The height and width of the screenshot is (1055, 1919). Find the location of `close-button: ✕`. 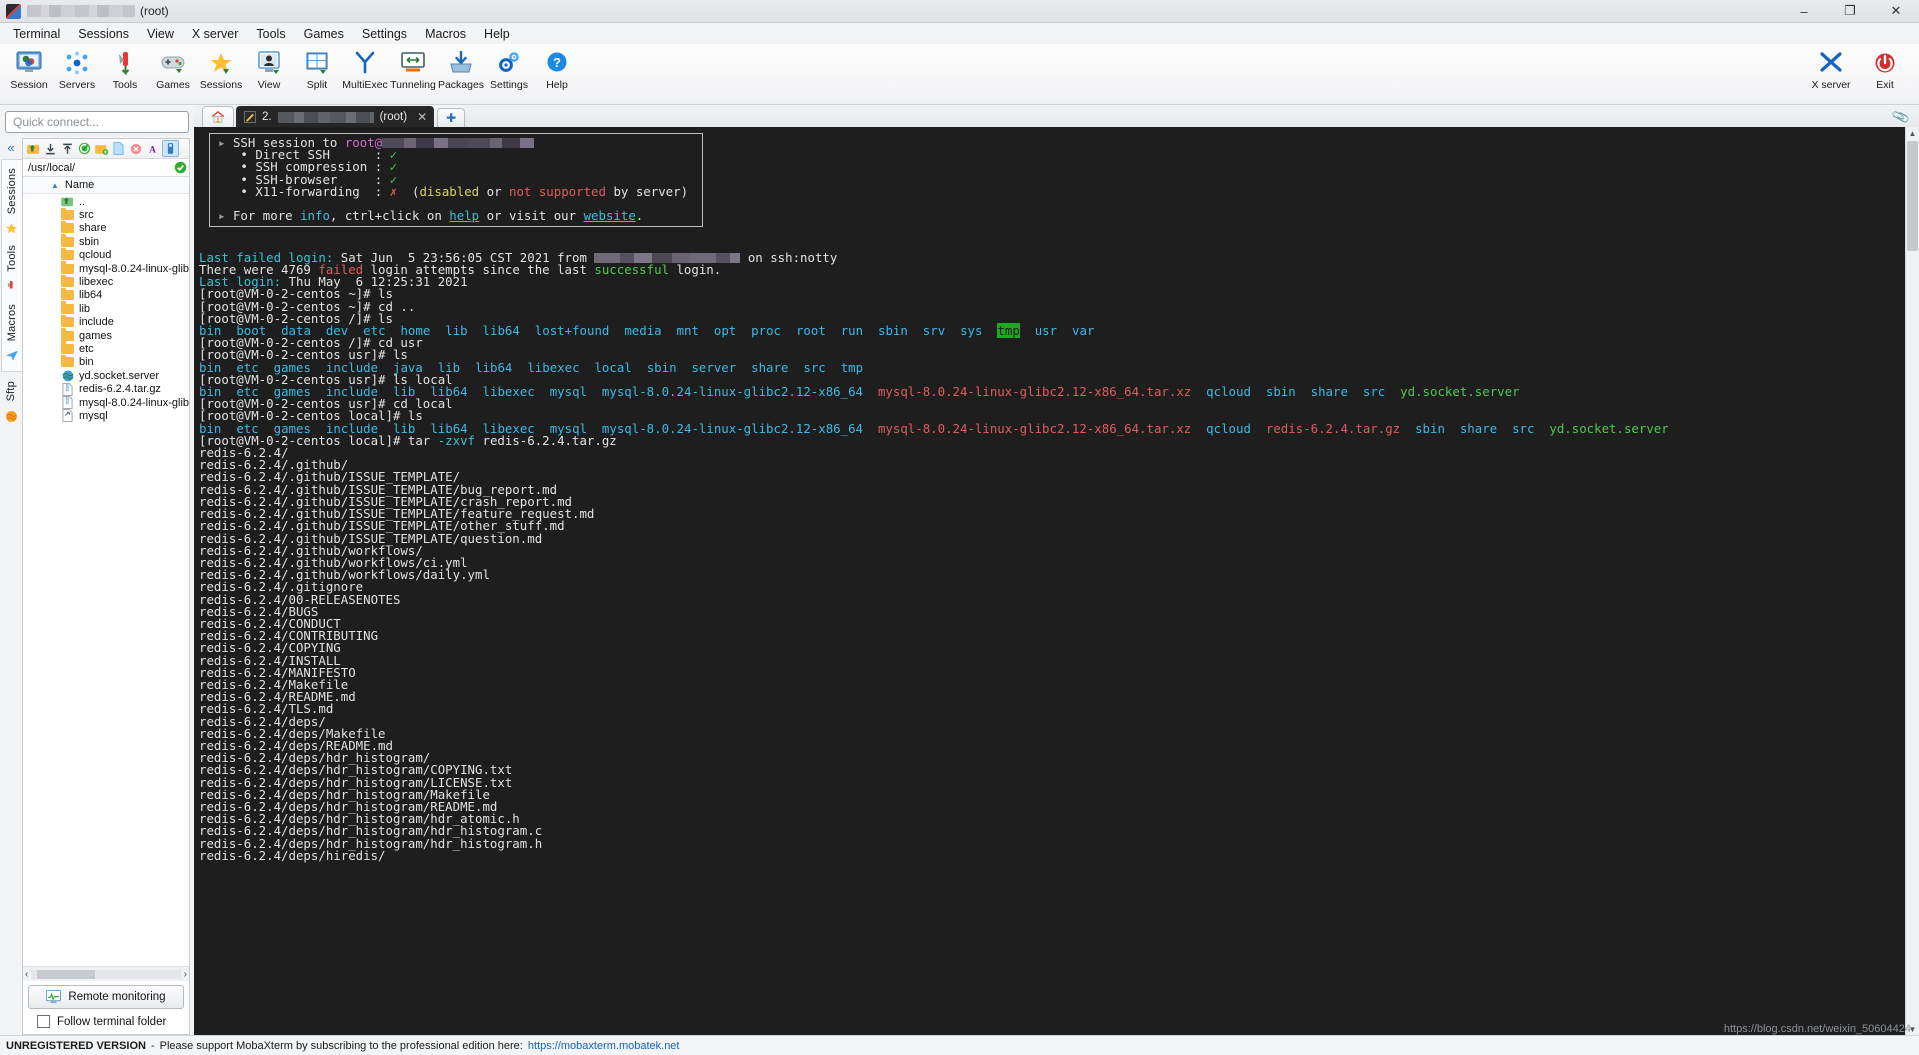

close-button: ✕ is located at coordinates (1896, 11).